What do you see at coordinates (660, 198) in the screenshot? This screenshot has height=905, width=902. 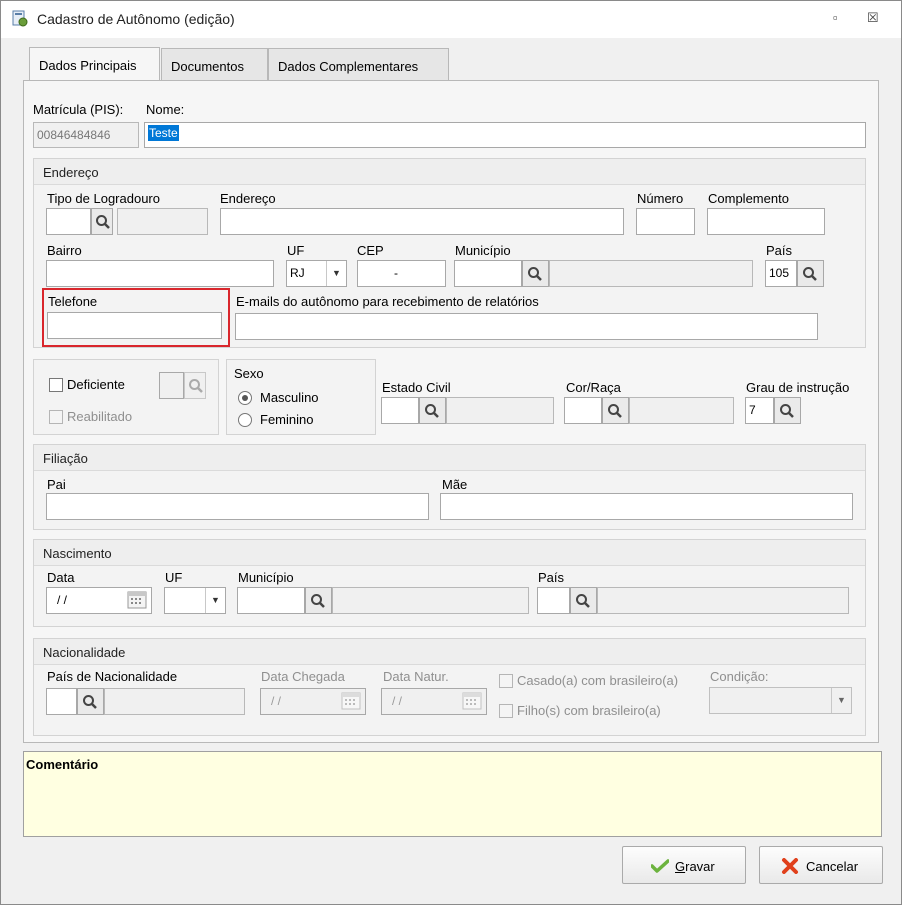 I see `numero-label: Número` at bounding box center [660, 198].